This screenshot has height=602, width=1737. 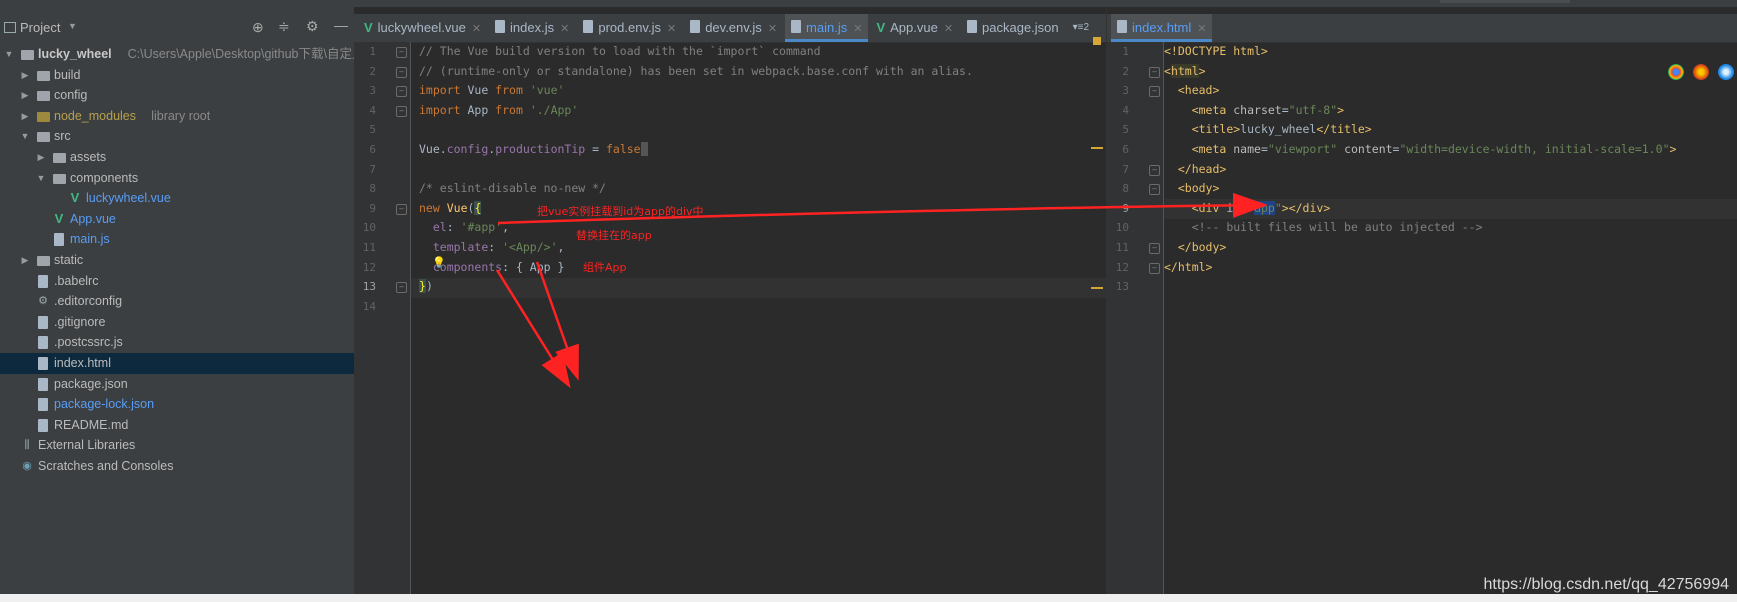 I want to click on tree-item-components: ▼ components, so click(x=177, y=178).